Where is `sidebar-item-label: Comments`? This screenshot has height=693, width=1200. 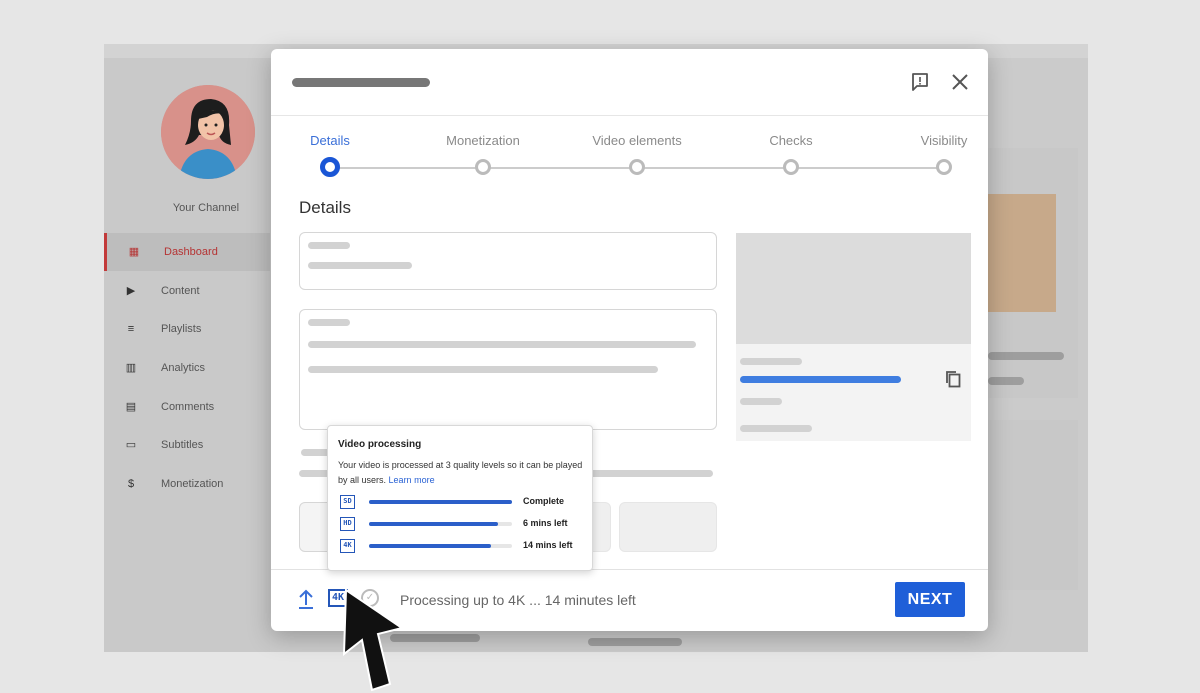
sidebar-item-label: Comments is located at coordinates (188, 407).